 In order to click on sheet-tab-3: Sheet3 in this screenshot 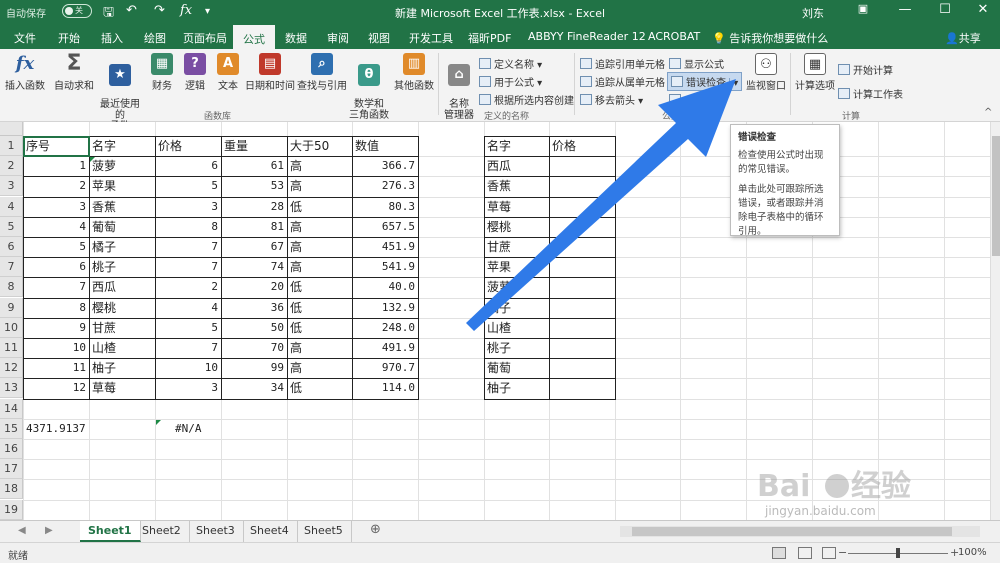, I will do `click(216, 531)`.